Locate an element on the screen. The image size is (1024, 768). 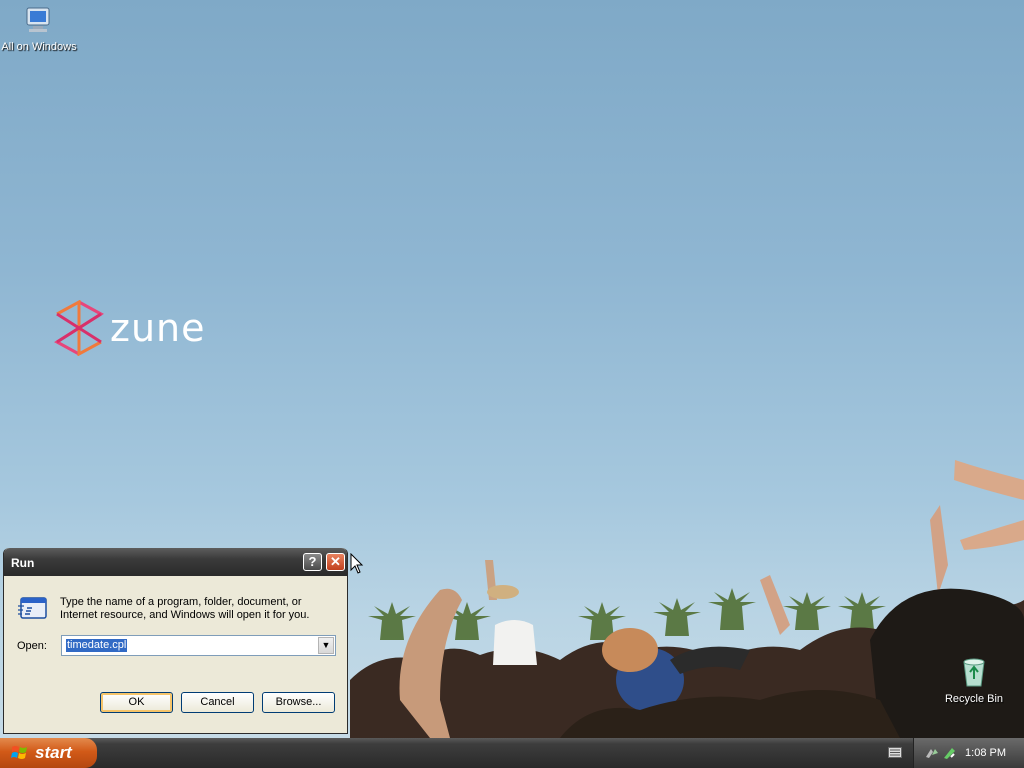
system-tray: 1:08 PM is located at coordinates (968, 753).